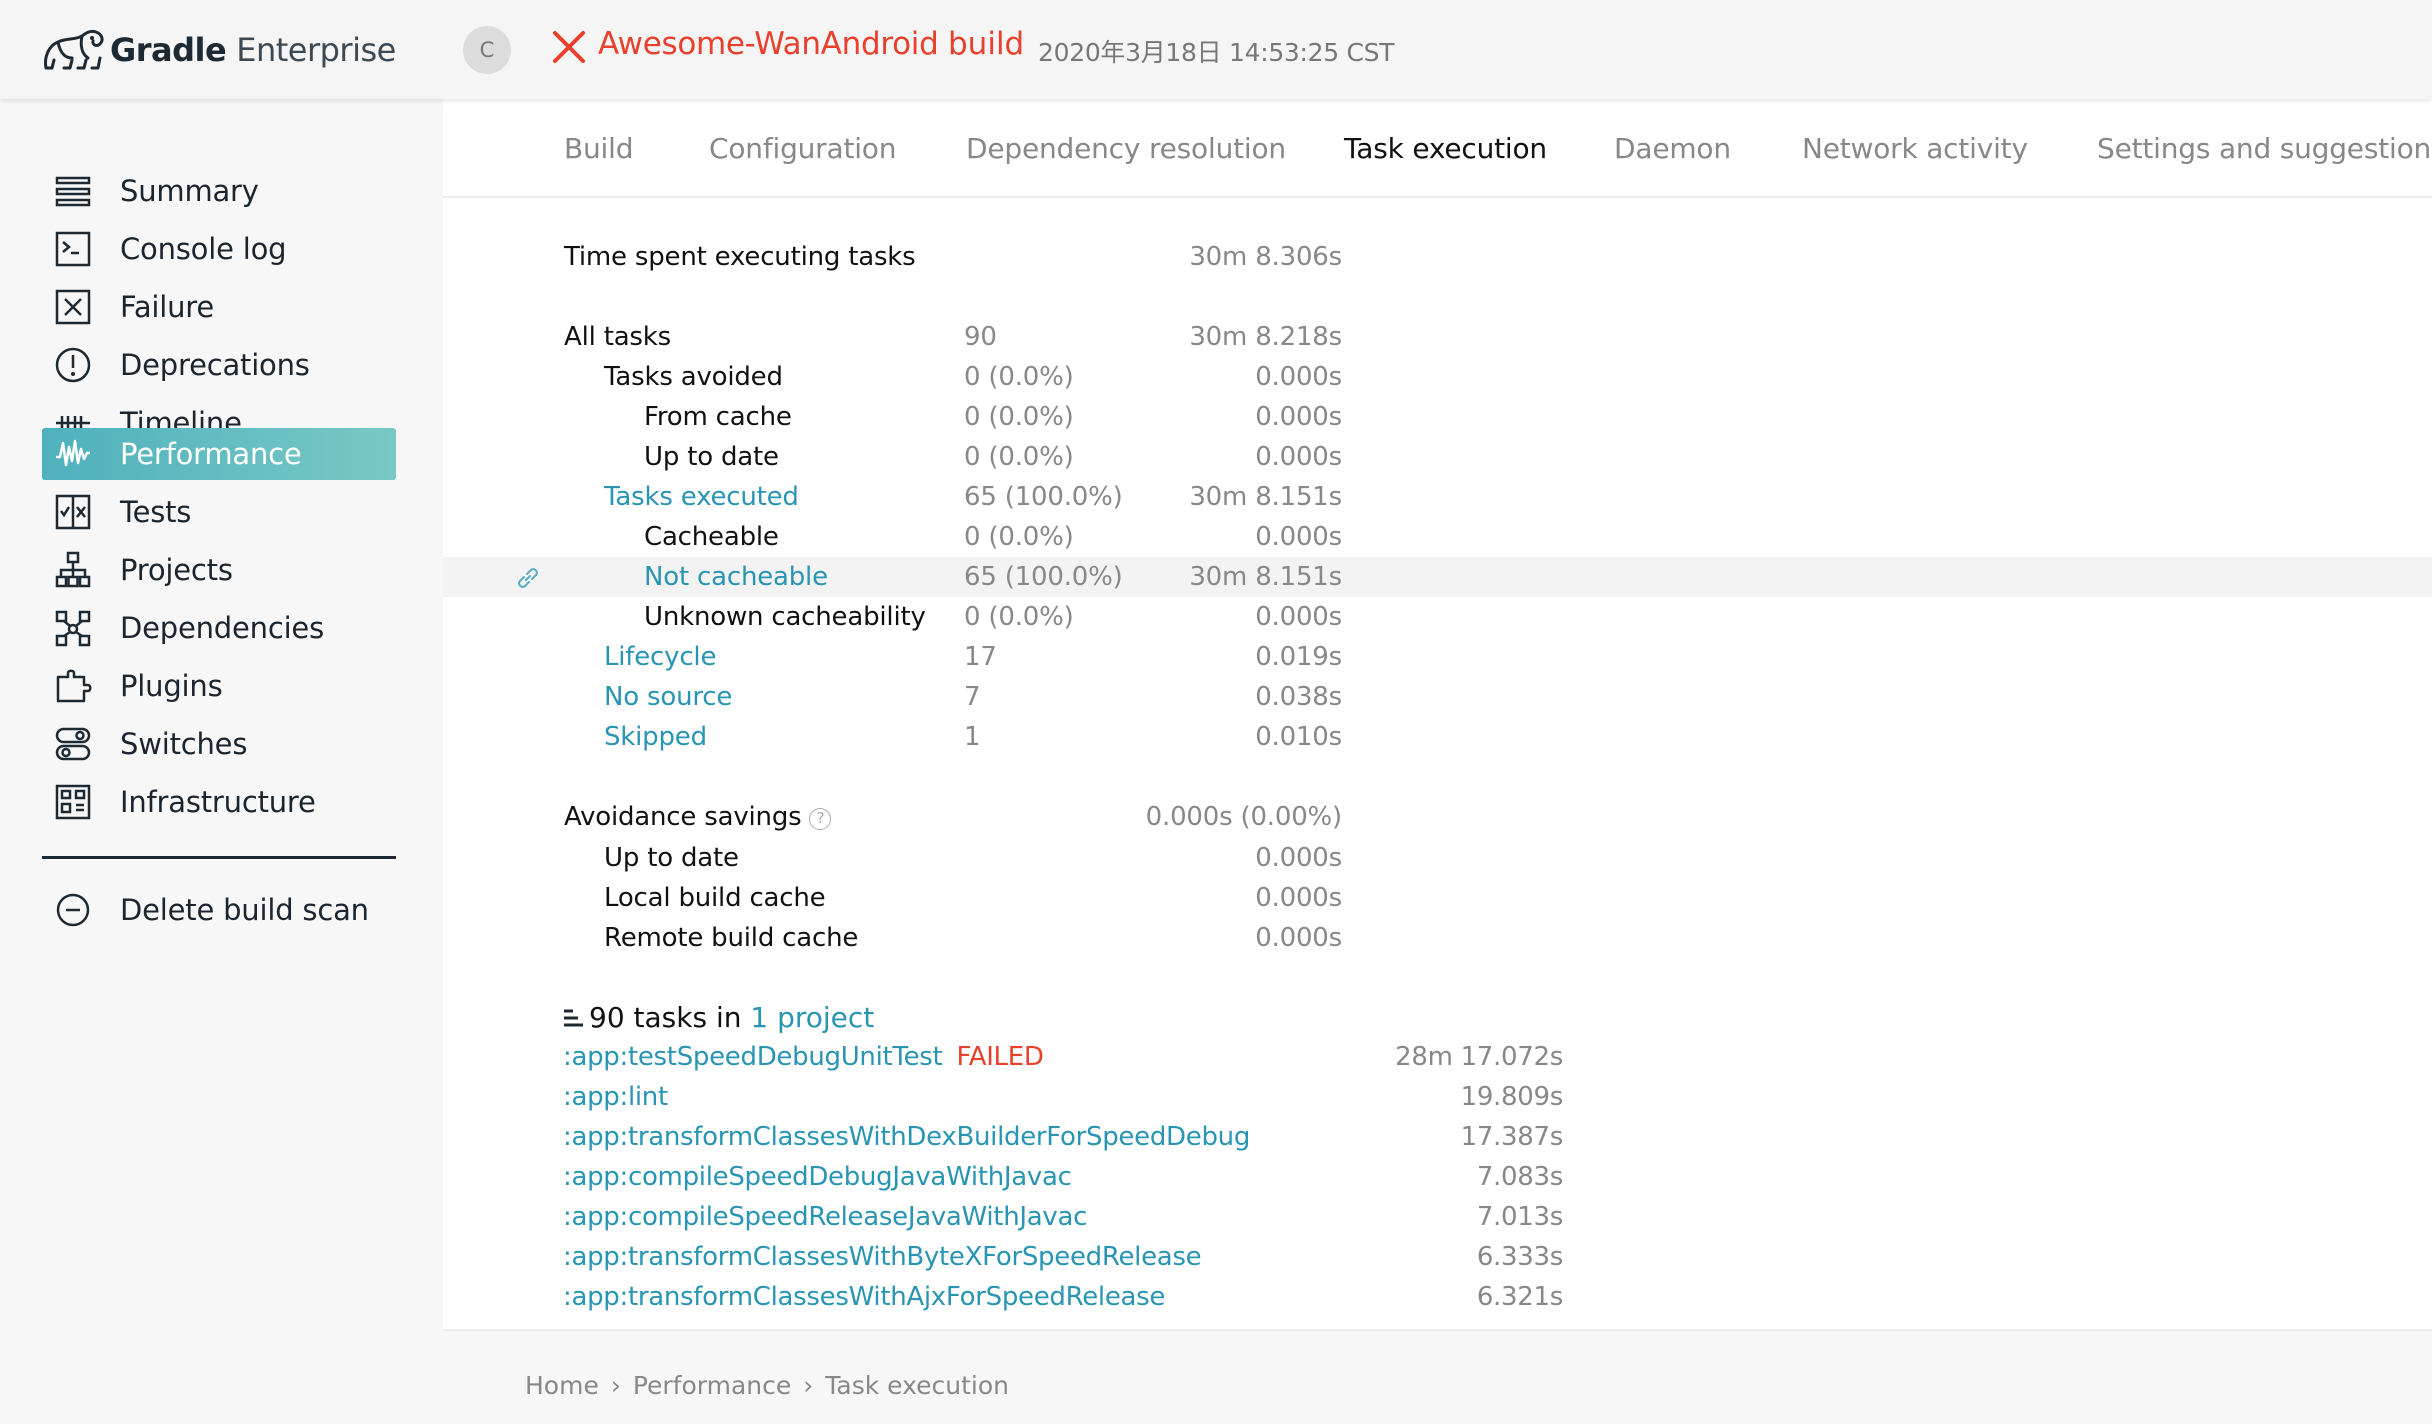 This screenshot has width=2432, height=1424. Describe the element at coordinates (1445, 148) in the screenshot. I see `tab-task-execution: Task execution` at that location.